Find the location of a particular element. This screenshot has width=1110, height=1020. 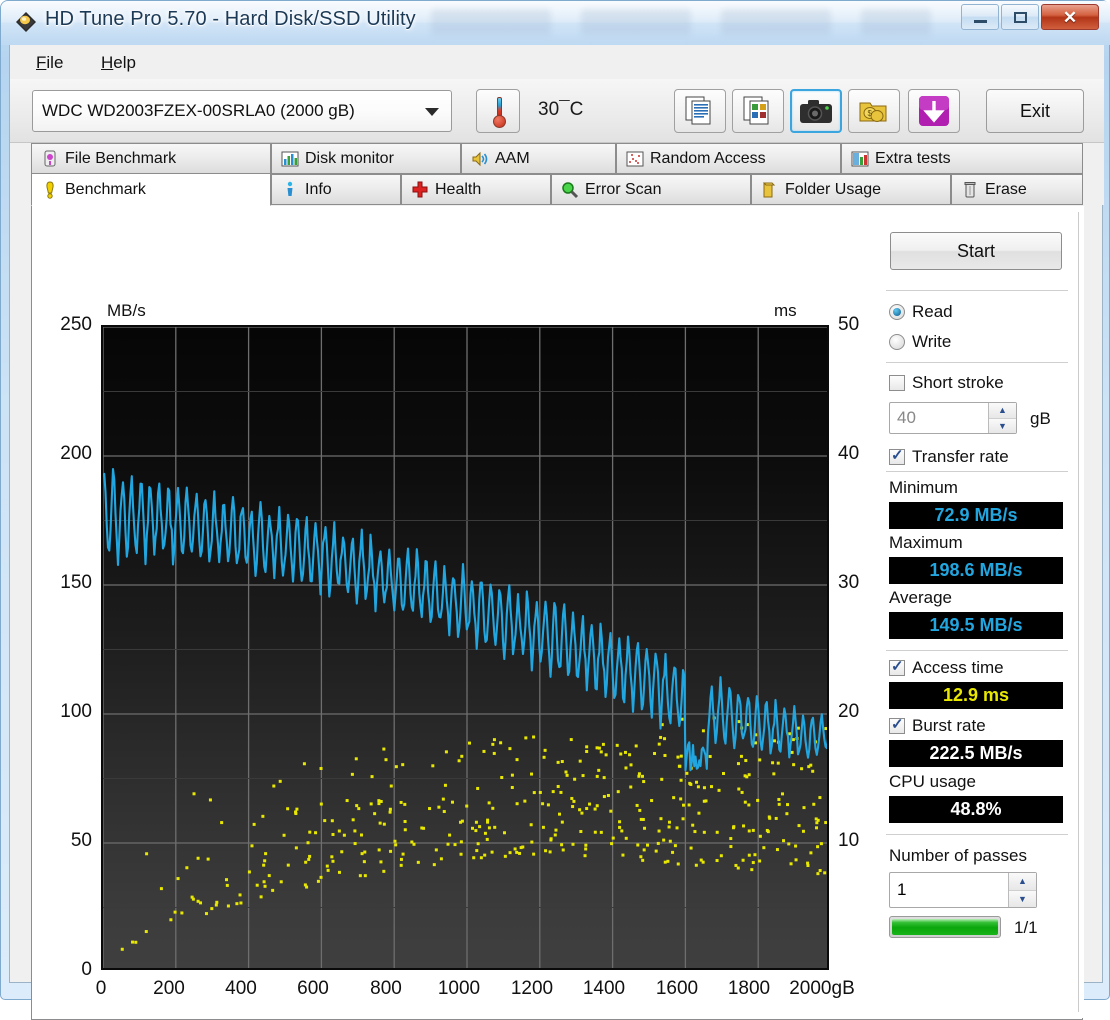

minimize-button is located at coordinates (980, 17).